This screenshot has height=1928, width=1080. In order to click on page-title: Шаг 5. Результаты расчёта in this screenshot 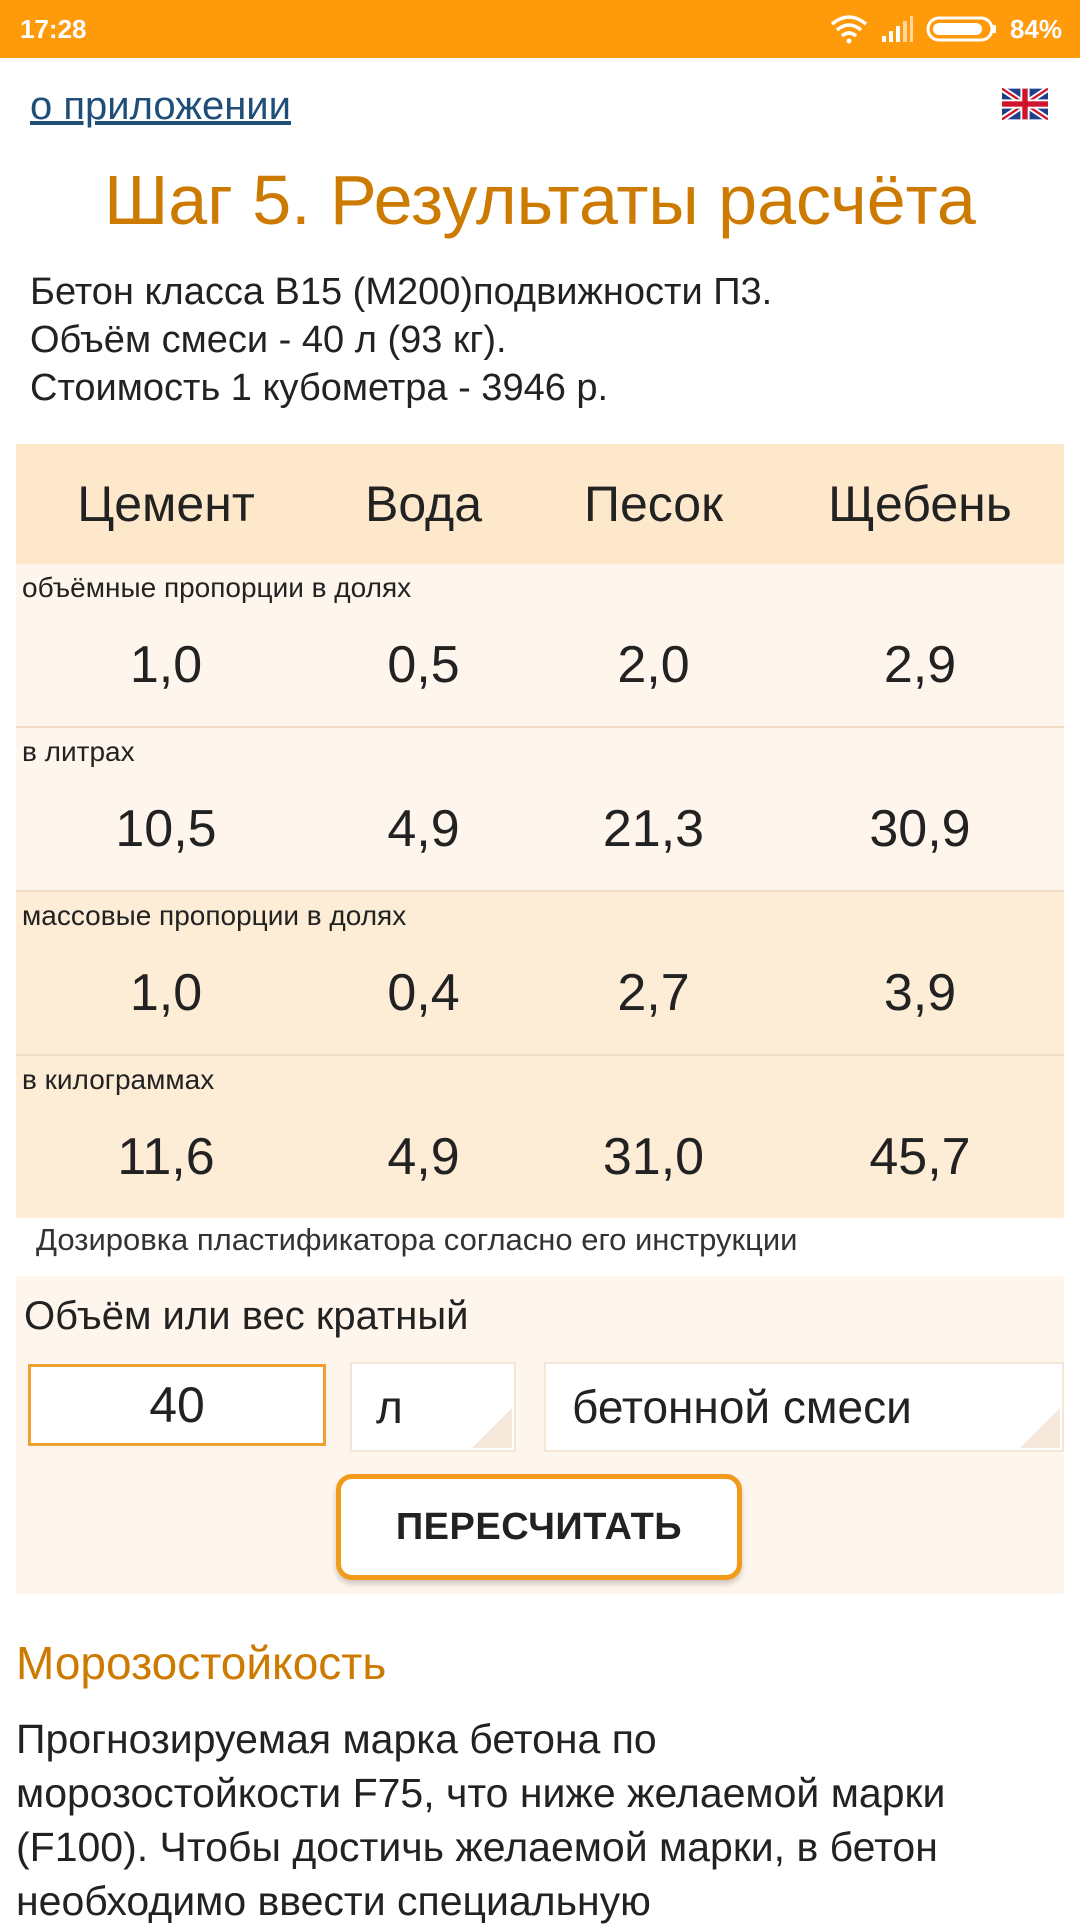, I will do `click(540, 200)`.